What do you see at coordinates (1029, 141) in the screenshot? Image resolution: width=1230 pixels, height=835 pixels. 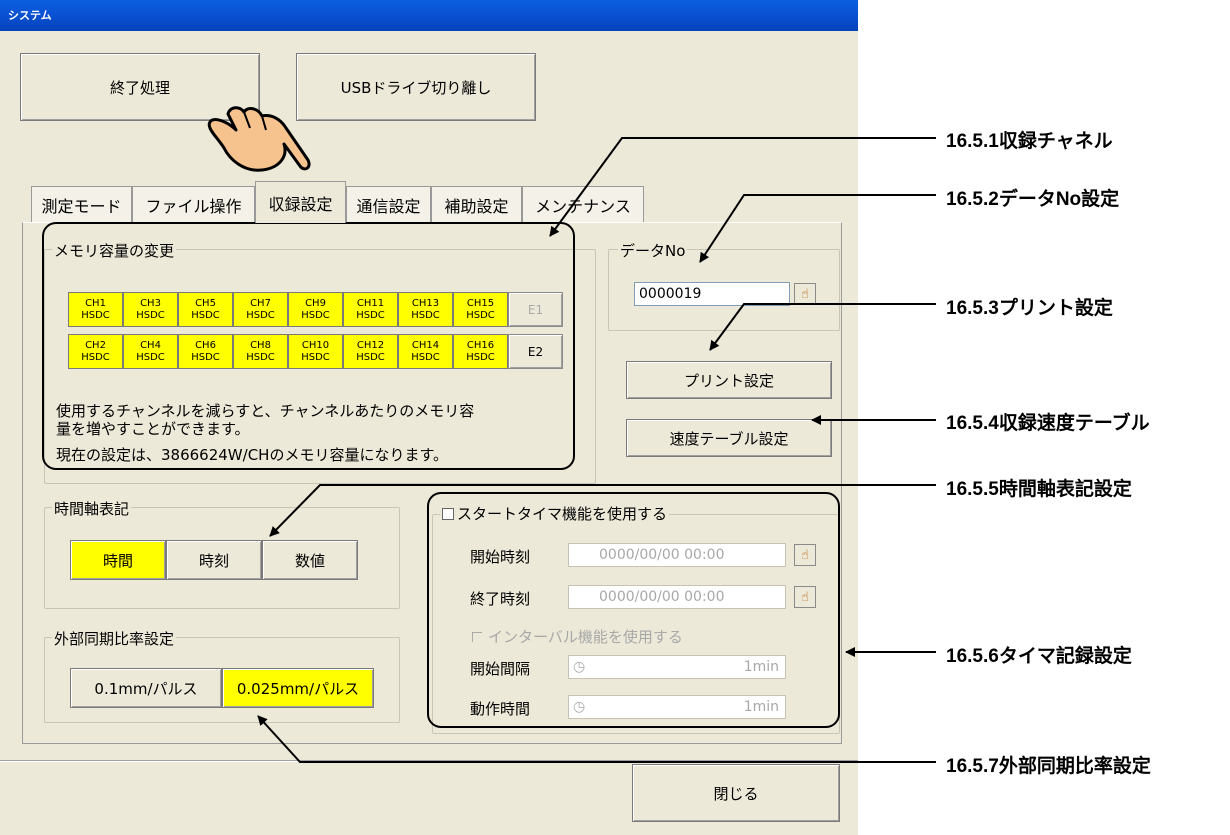 I see `annotation-16-5-1: 16.5.1収録チャネル` at bounding box center [1029, 141].